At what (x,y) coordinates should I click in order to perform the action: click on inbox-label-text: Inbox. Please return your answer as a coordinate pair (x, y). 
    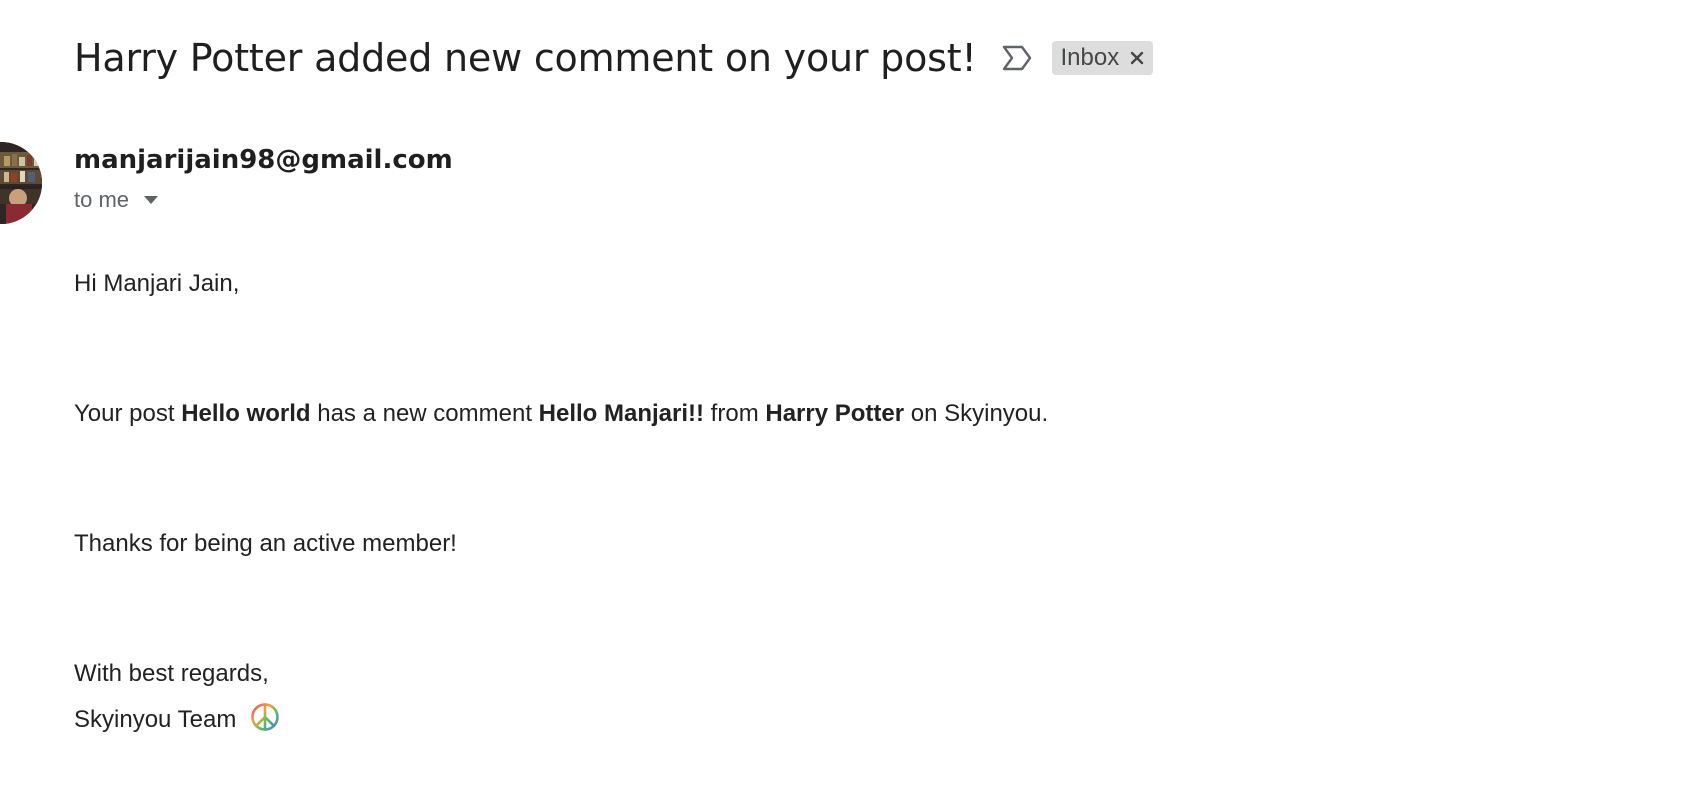
    Looking at the image, I should click on (1090, 57).